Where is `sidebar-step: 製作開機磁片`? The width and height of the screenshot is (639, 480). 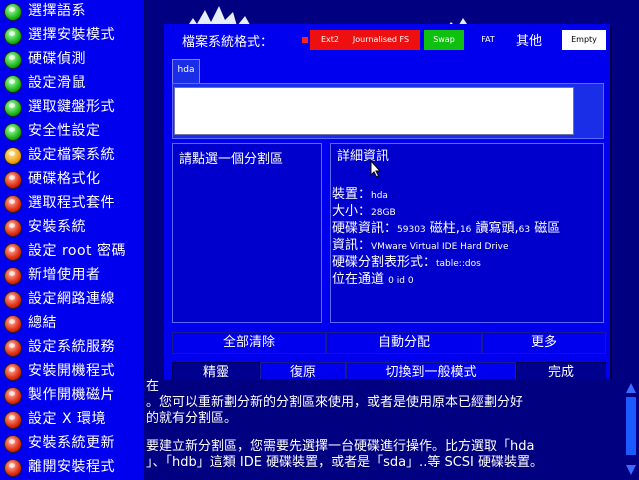 sidebar-step: 製作開機磁片 is located at coordinates (72, 396).